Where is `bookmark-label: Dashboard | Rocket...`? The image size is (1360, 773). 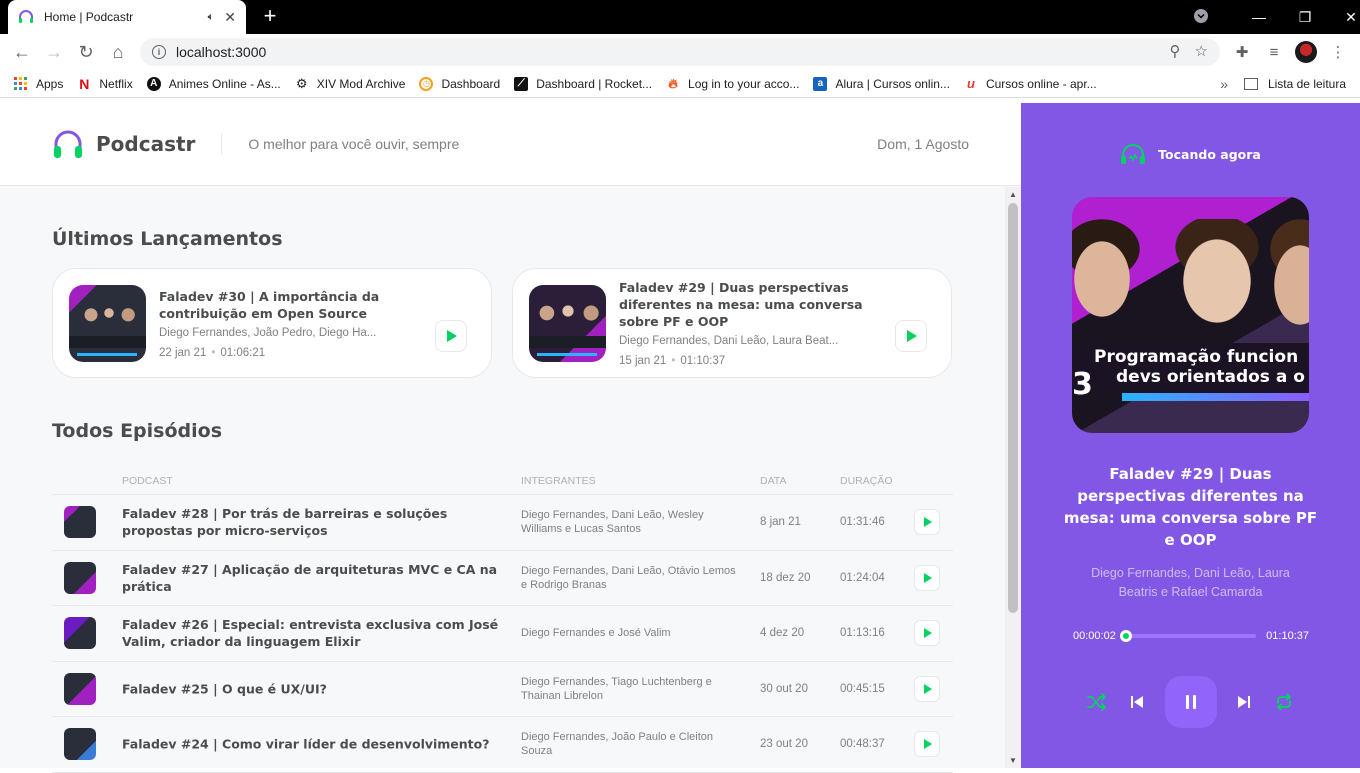
bookmark-label: Dashboard | Rocket... is located at coordinates (594, 84).